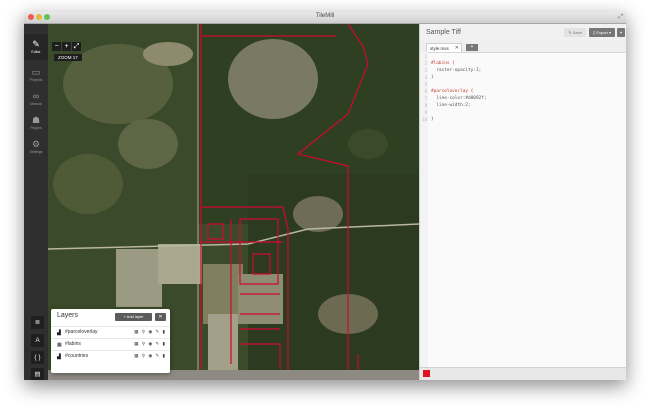 This screenshot has height=413, width=650. Describe the element at coordinates (36, 104) in the screenshot. I see `sidebar-item-label: Manual` at that location.